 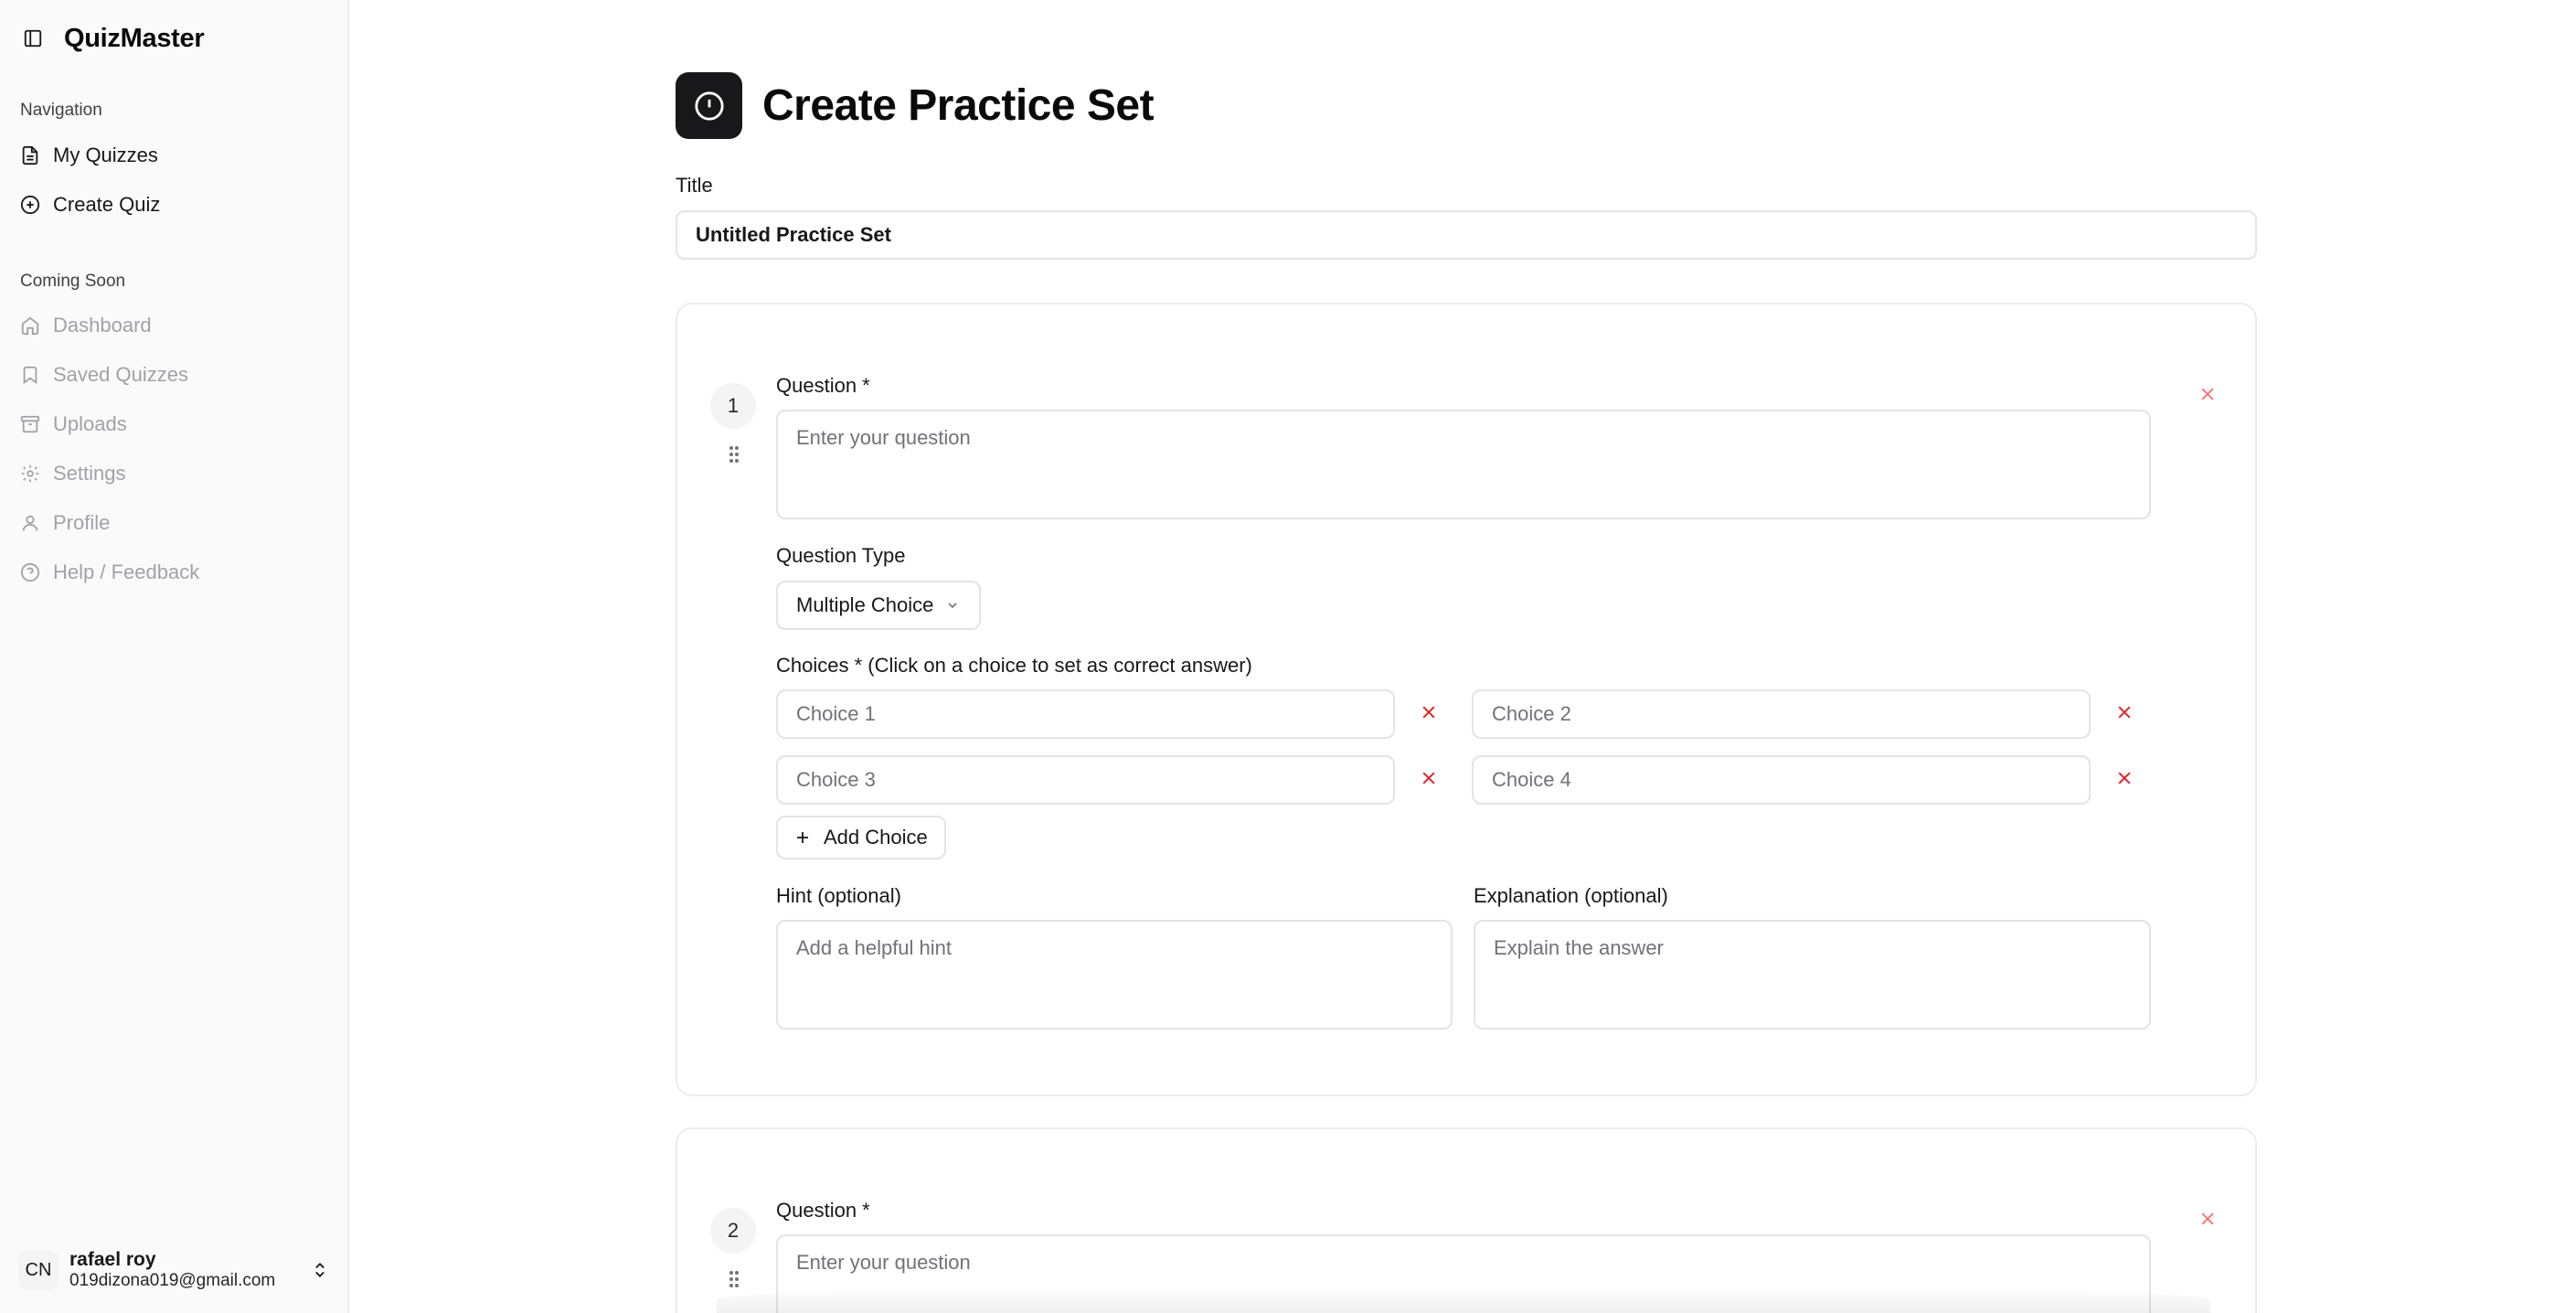 What do you see at coordinates (173, 523) in the screenshot?
I see `sidebar-item-profile: Profile` at bounding box center [173, 523].